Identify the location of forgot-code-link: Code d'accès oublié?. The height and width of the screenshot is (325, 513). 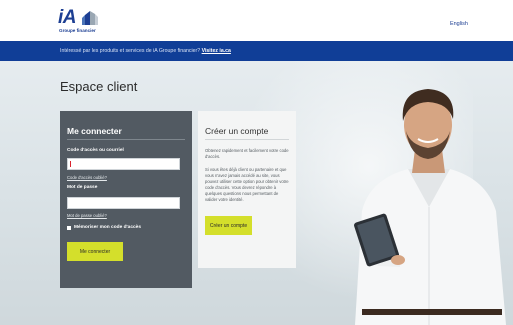
(87, 177).